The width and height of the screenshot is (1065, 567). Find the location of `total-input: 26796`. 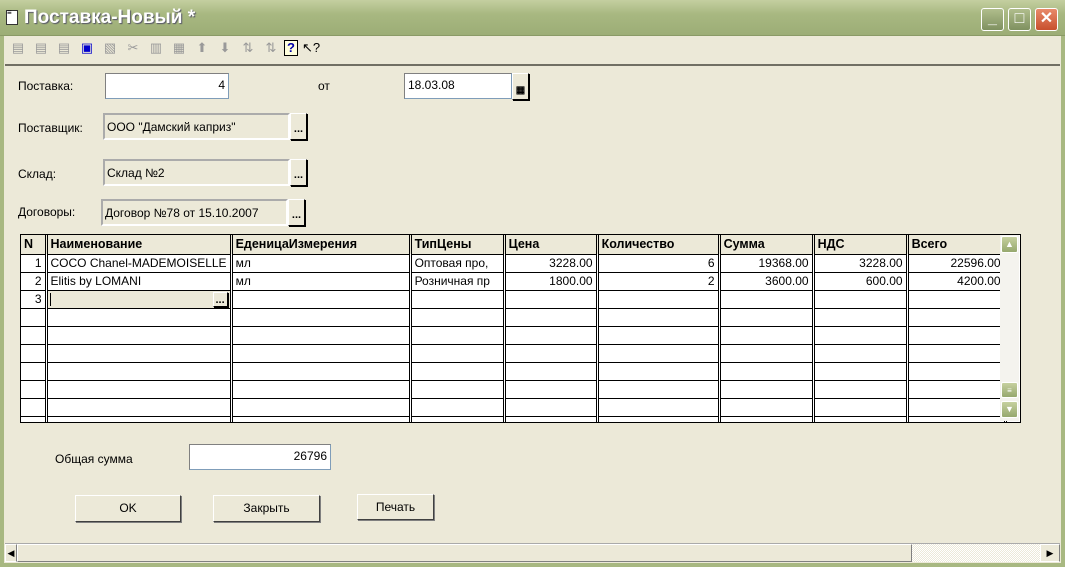

total-input: 26796 is located at coordinates (260, 457).